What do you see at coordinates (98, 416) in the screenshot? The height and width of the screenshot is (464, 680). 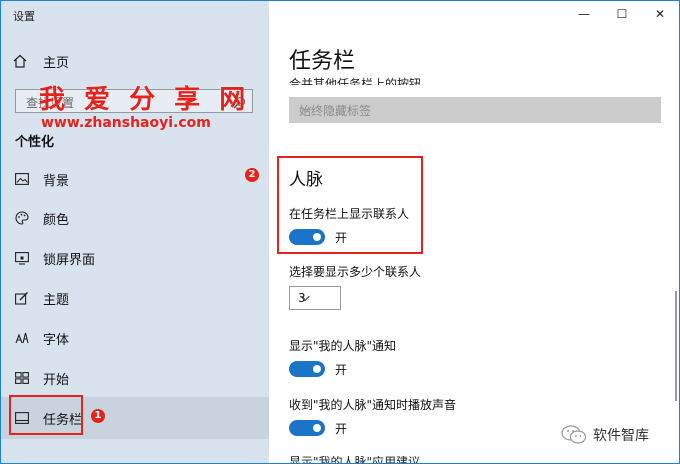 I see `step-badge-1: 1` at bounding box center [98, 416].